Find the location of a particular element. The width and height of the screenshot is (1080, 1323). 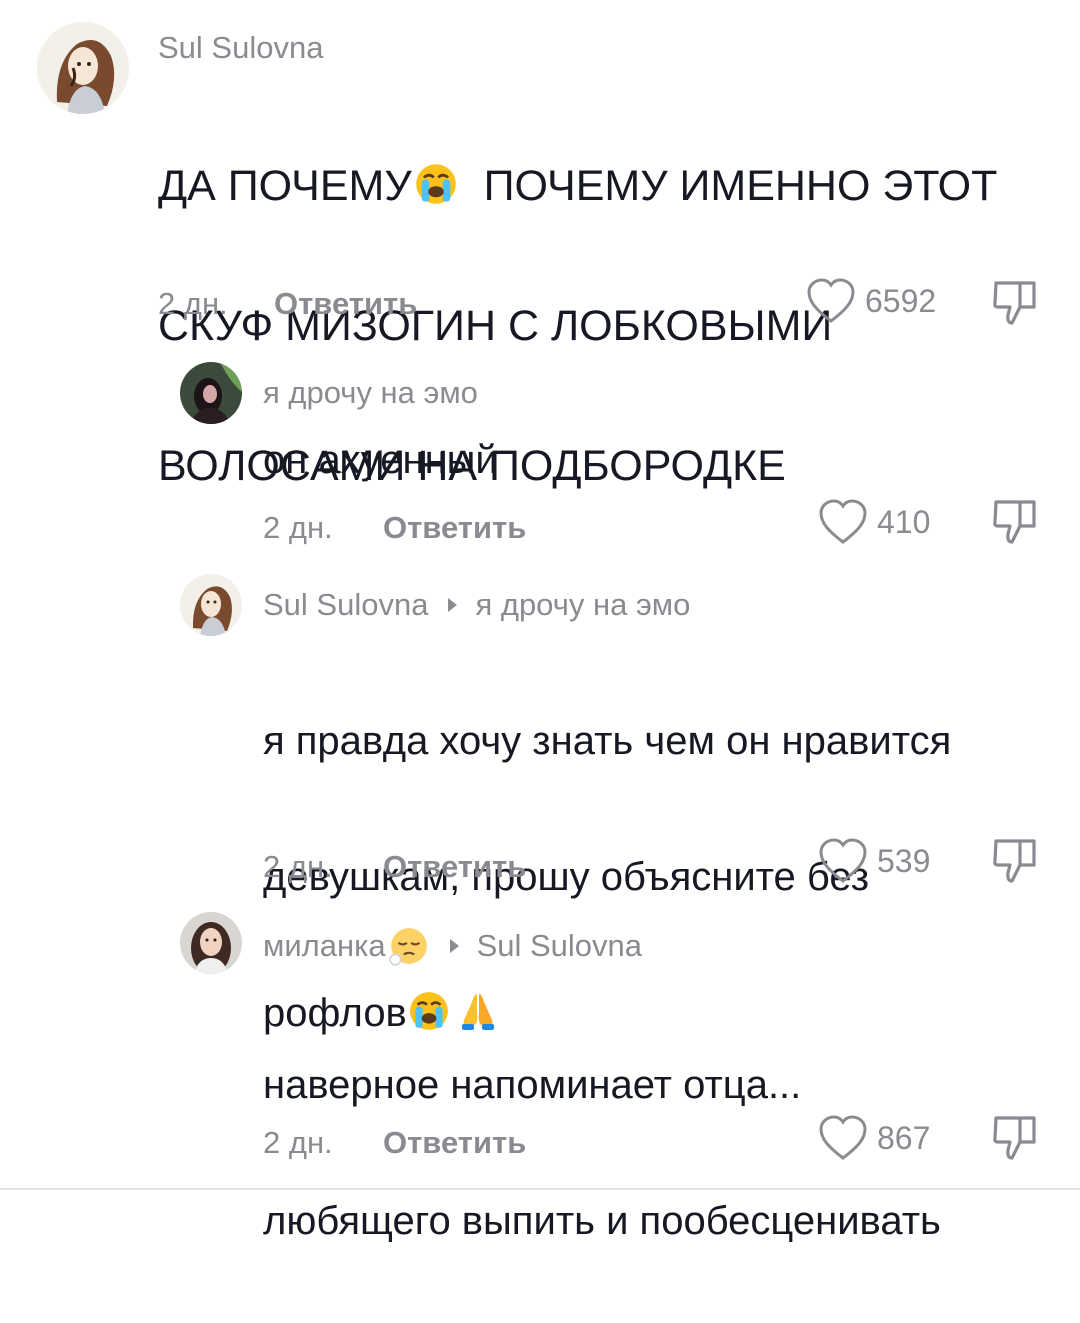

sleepy-face-icon is located at coordinates (407, 947).